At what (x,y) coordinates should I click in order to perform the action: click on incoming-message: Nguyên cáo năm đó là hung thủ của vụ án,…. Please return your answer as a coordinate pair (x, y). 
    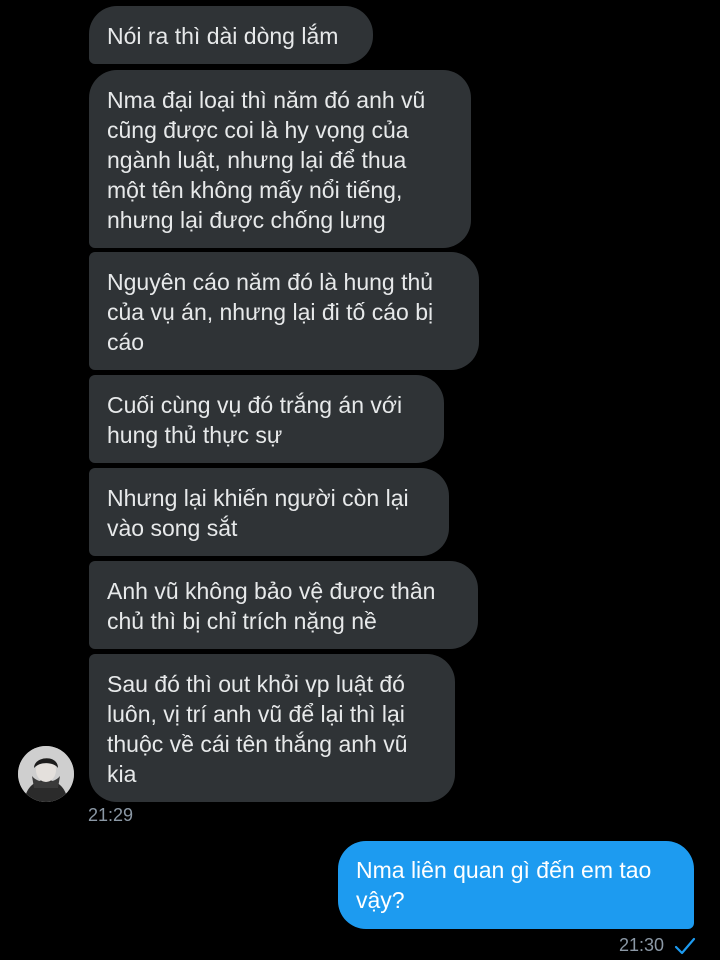
    Looking at the image, I should click on (284, 311).